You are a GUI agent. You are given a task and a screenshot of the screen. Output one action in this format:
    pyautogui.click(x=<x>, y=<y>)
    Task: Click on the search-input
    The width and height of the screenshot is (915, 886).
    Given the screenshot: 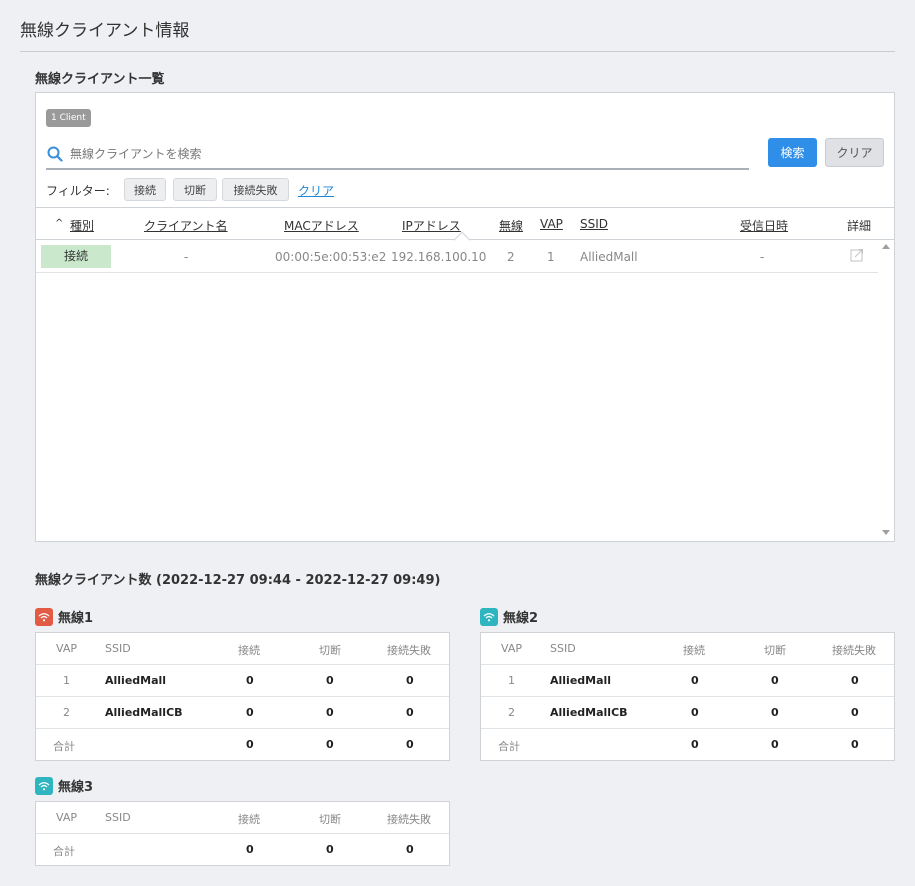 What is the action you would take?
    pyautogui.click(x=405, y=154)
    